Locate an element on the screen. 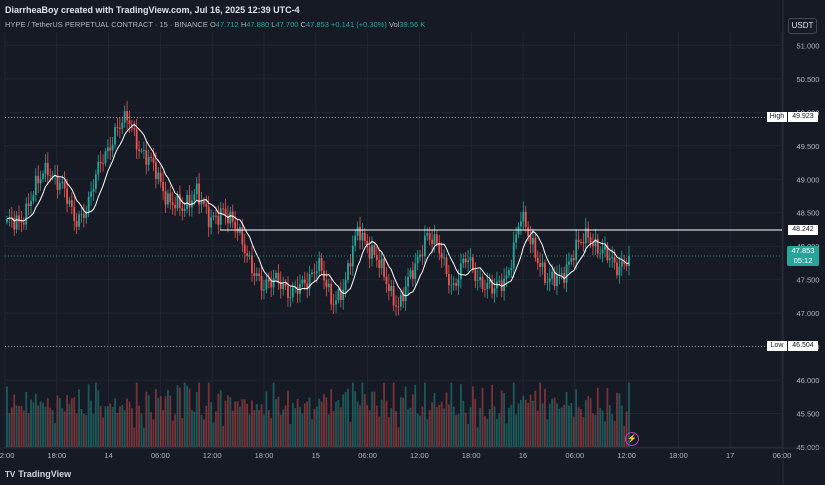 This screenshot has width=825, height=485. y-tick-label: 47.000 is located at coordinates (808, 313).